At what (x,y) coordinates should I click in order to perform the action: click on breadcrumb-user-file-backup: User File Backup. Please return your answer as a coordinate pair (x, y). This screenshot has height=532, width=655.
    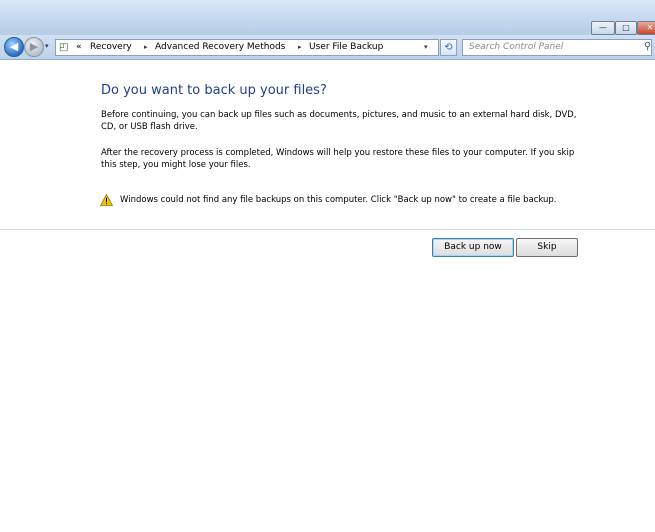
    Looking at the image, I should click on (346, 47).